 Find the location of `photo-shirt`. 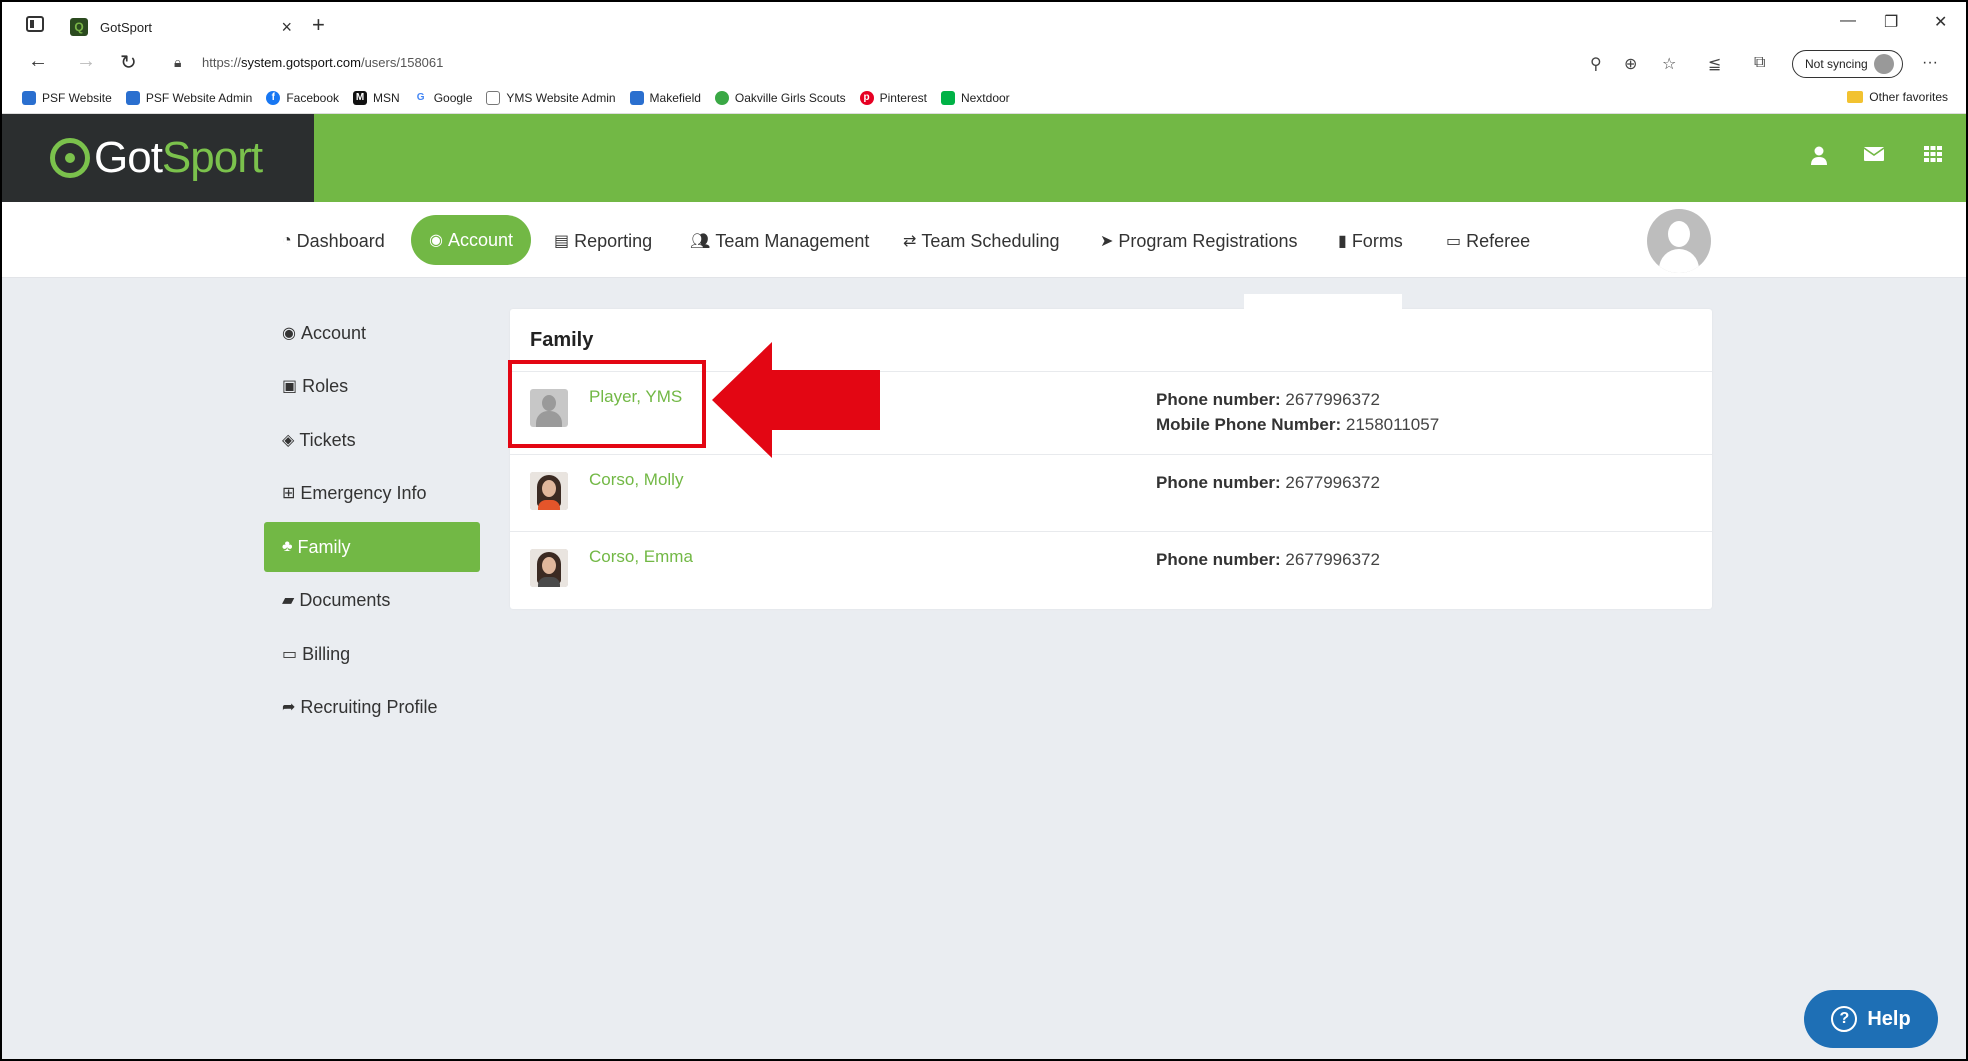

photo-shirt is located at coordinates (549, 505).